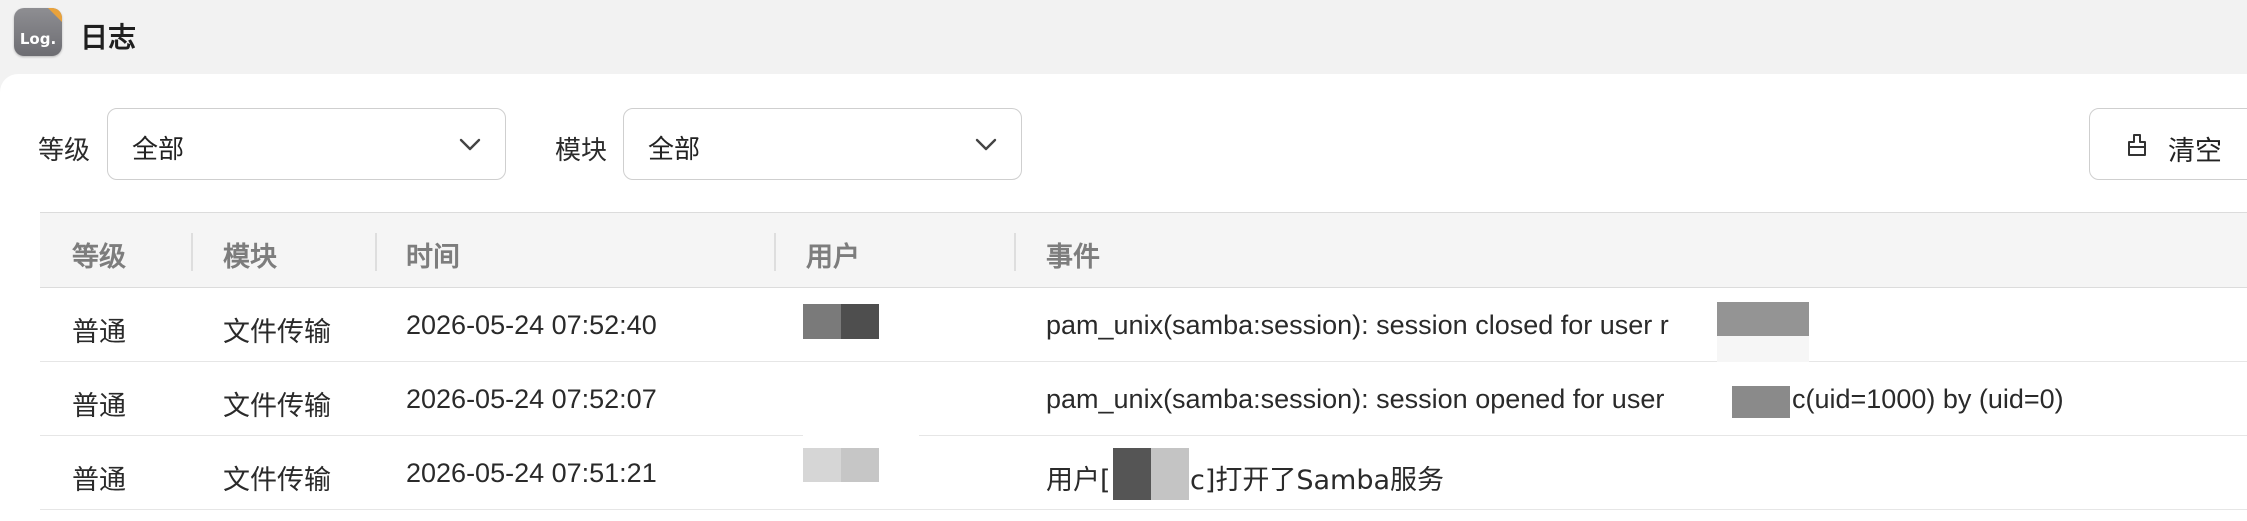 This screenshot has width=2247, height=521. Describe the element at coordinates (581, 151) in the screenshot. I see `module-filter-label: 模块` at that location.